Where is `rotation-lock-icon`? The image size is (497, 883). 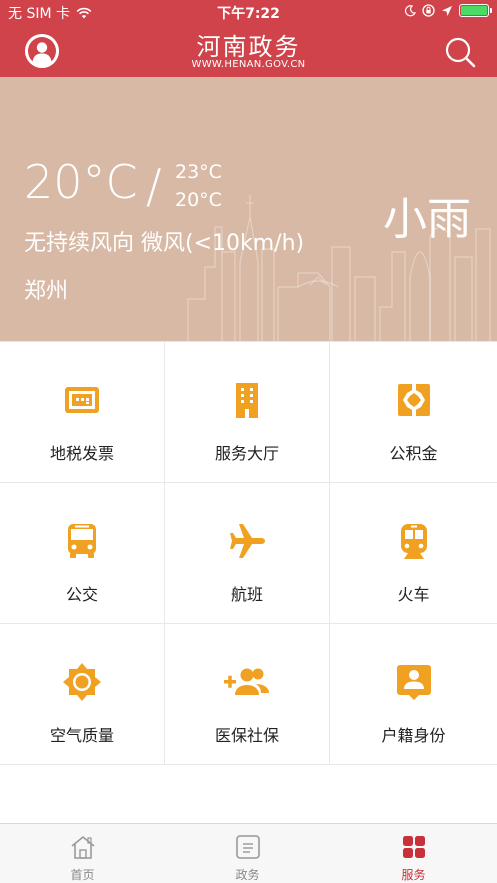
rotation-lock-icon is located at coordinates (428, 10).